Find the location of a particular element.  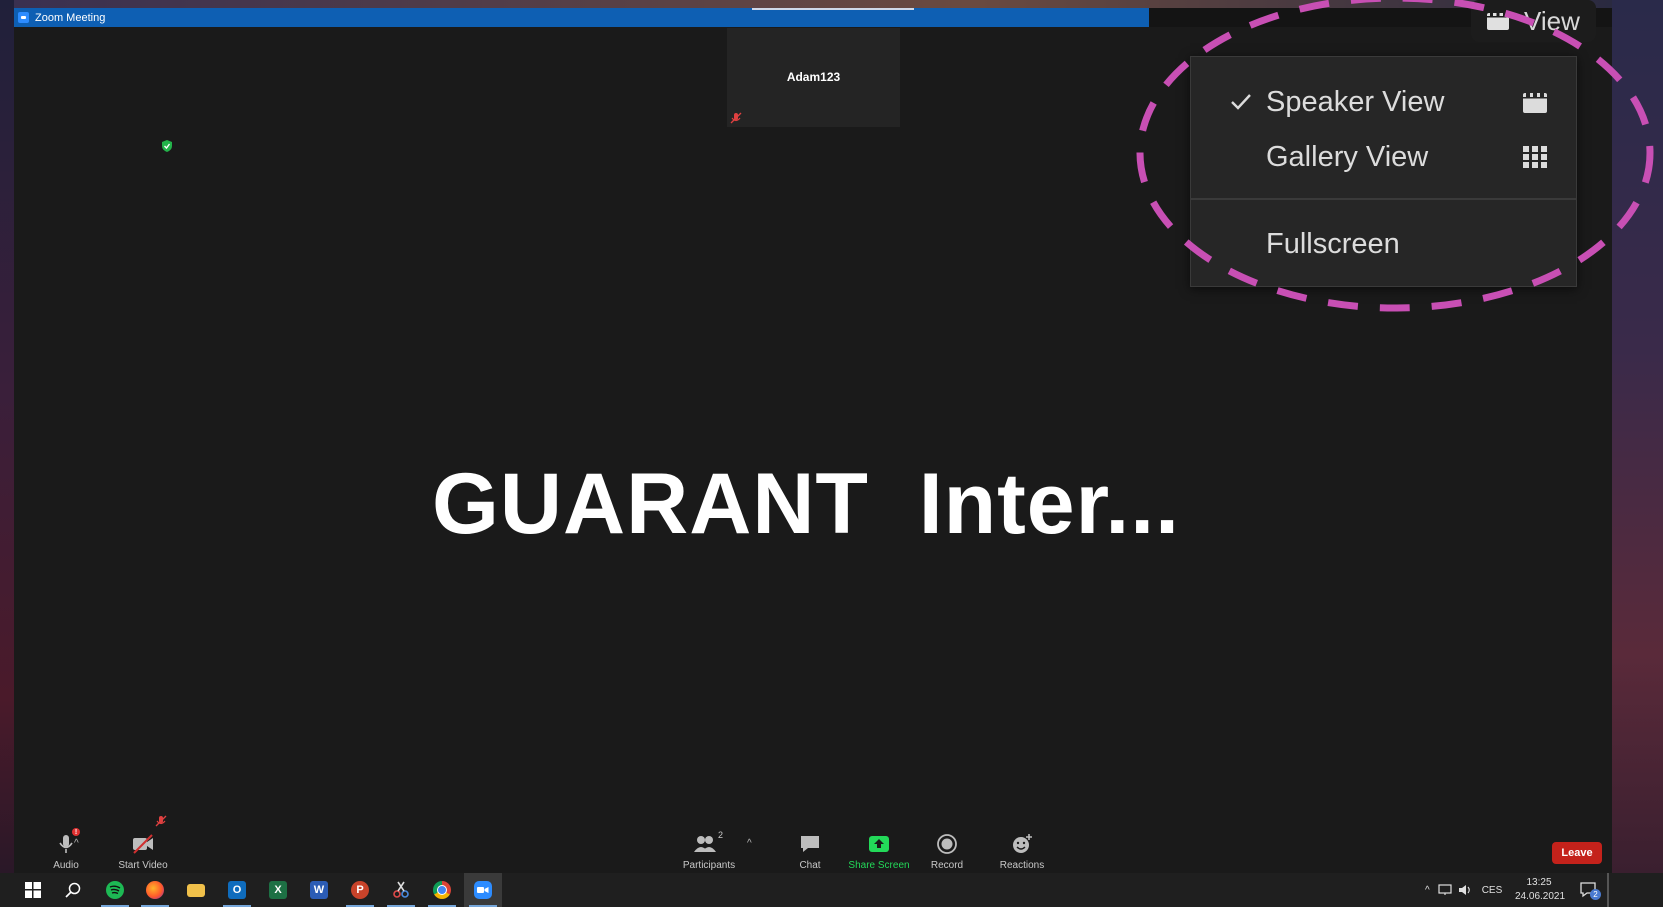

audio-button: ! Audio is located at coordinates (66, 846).